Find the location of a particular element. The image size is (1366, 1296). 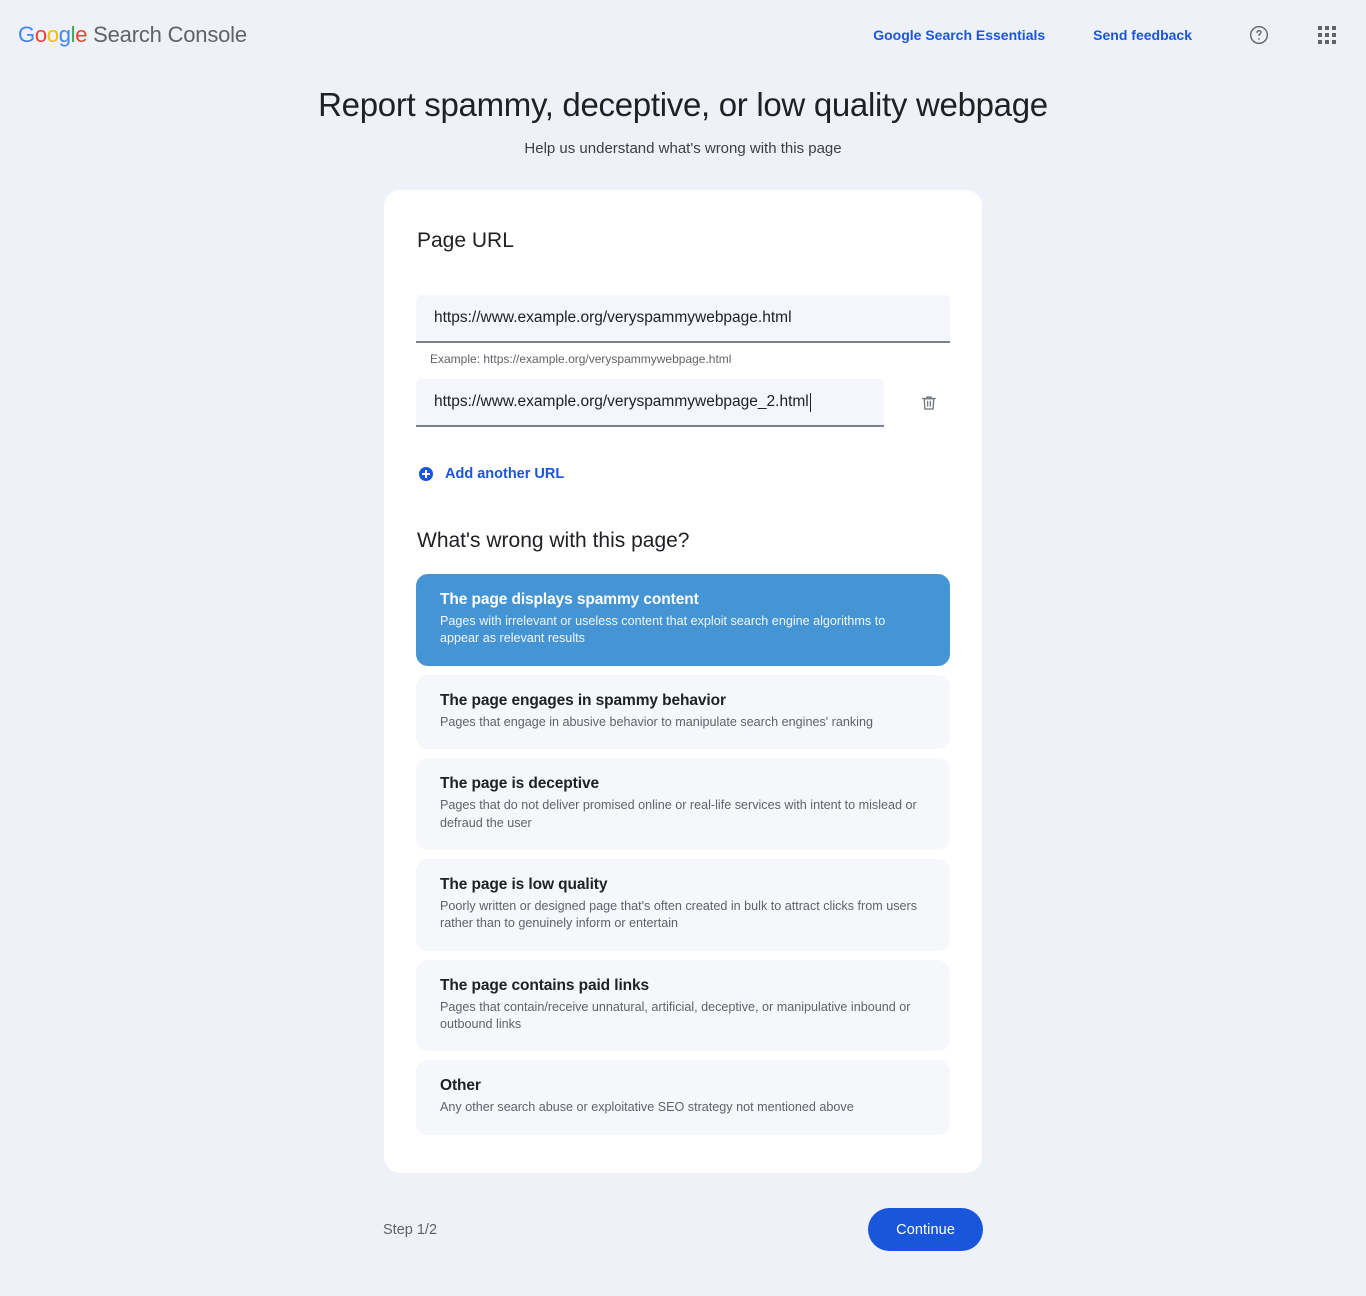

continue-button: Continue is located at coordinates (925, 1230).